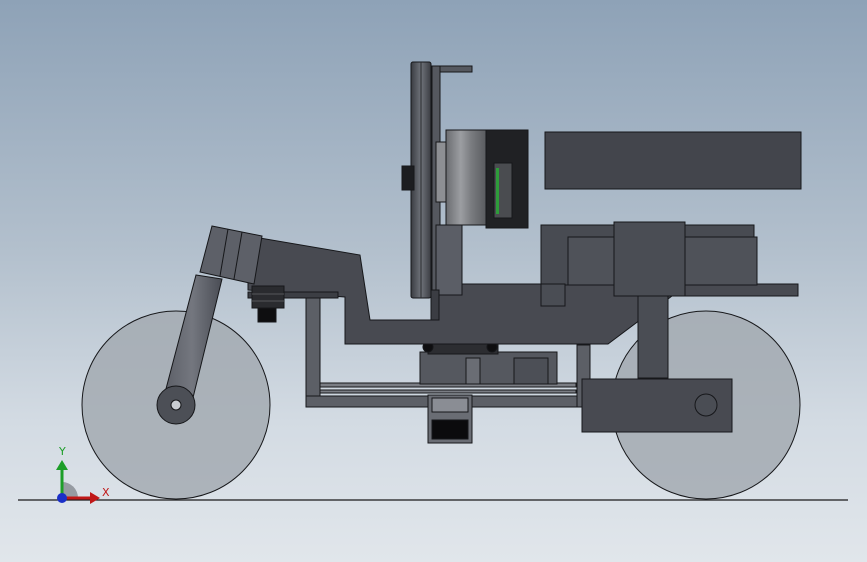  What do you see at coordinates (106, 492) in the screenshot?
I see `x-axis-label: X` at bounding box center [106, 492].